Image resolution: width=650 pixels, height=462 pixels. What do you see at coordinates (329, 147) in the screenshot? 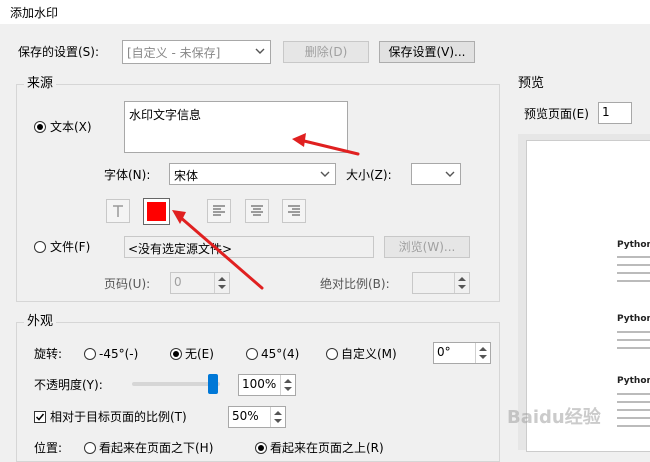
I see `arrow-to-text-field` at bounding box center [329, 147].